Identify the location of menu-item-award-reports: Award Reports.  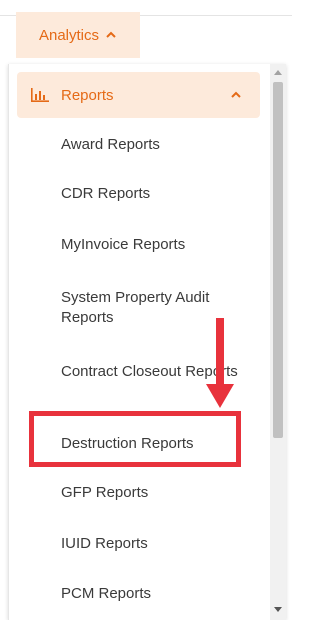
(156, 145).